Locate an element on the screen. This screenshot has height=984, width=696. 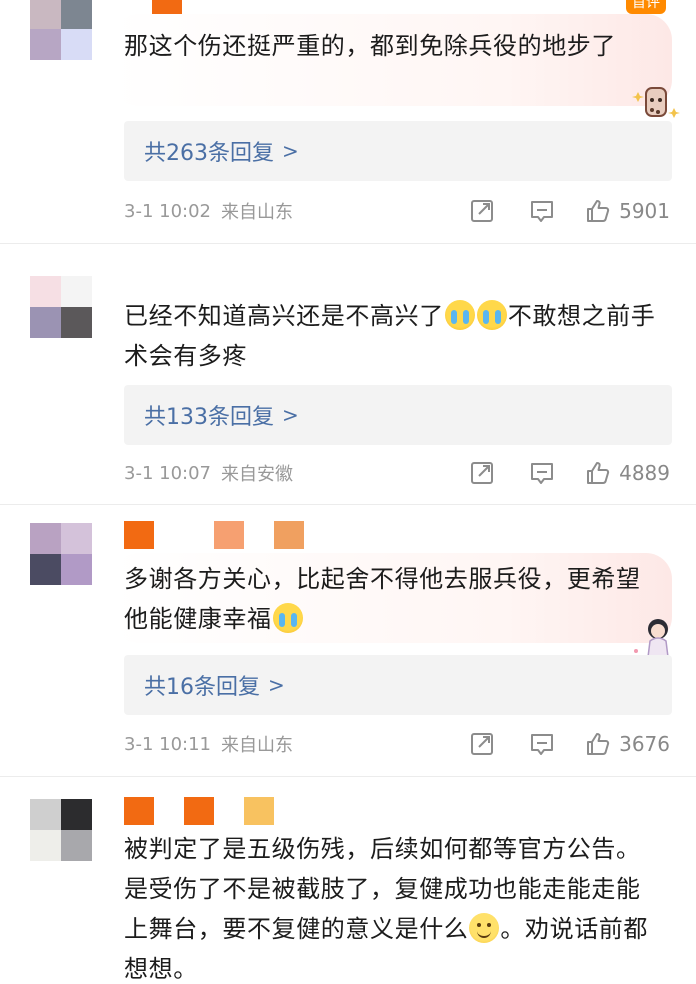
comment-text: 那这个伤还挺严重的，都到免除兵役的地步了 is located at coordinates (370, 46).